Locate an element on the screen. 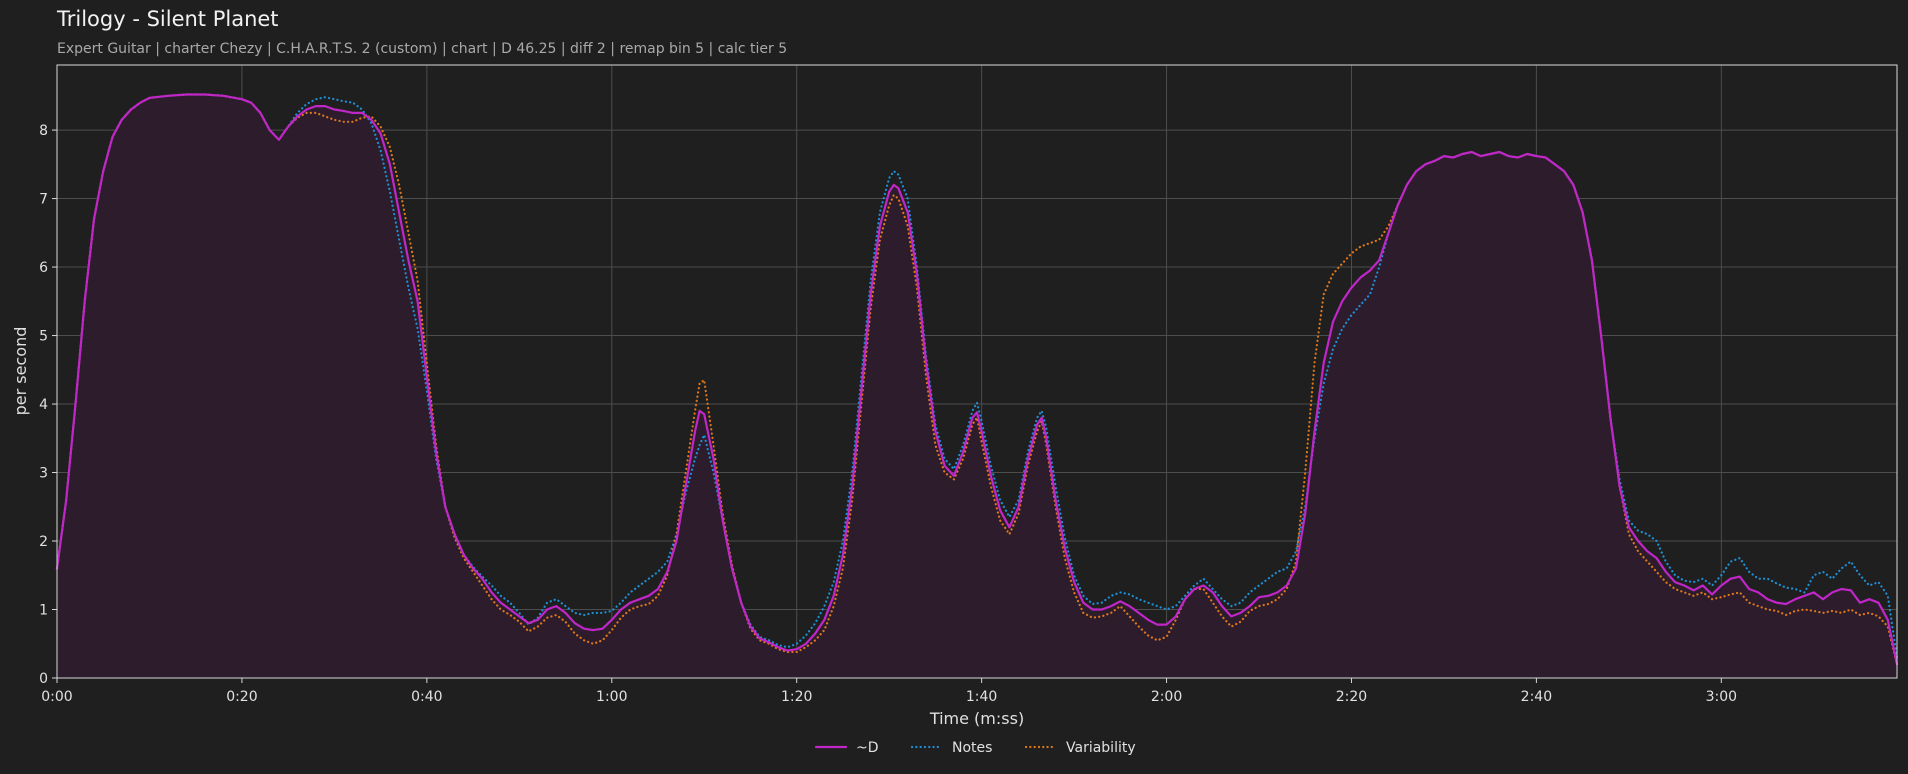 The width and height of the screenshot is (1908, 774). y-tick-label: 2 is located at coordinates (43, 542).